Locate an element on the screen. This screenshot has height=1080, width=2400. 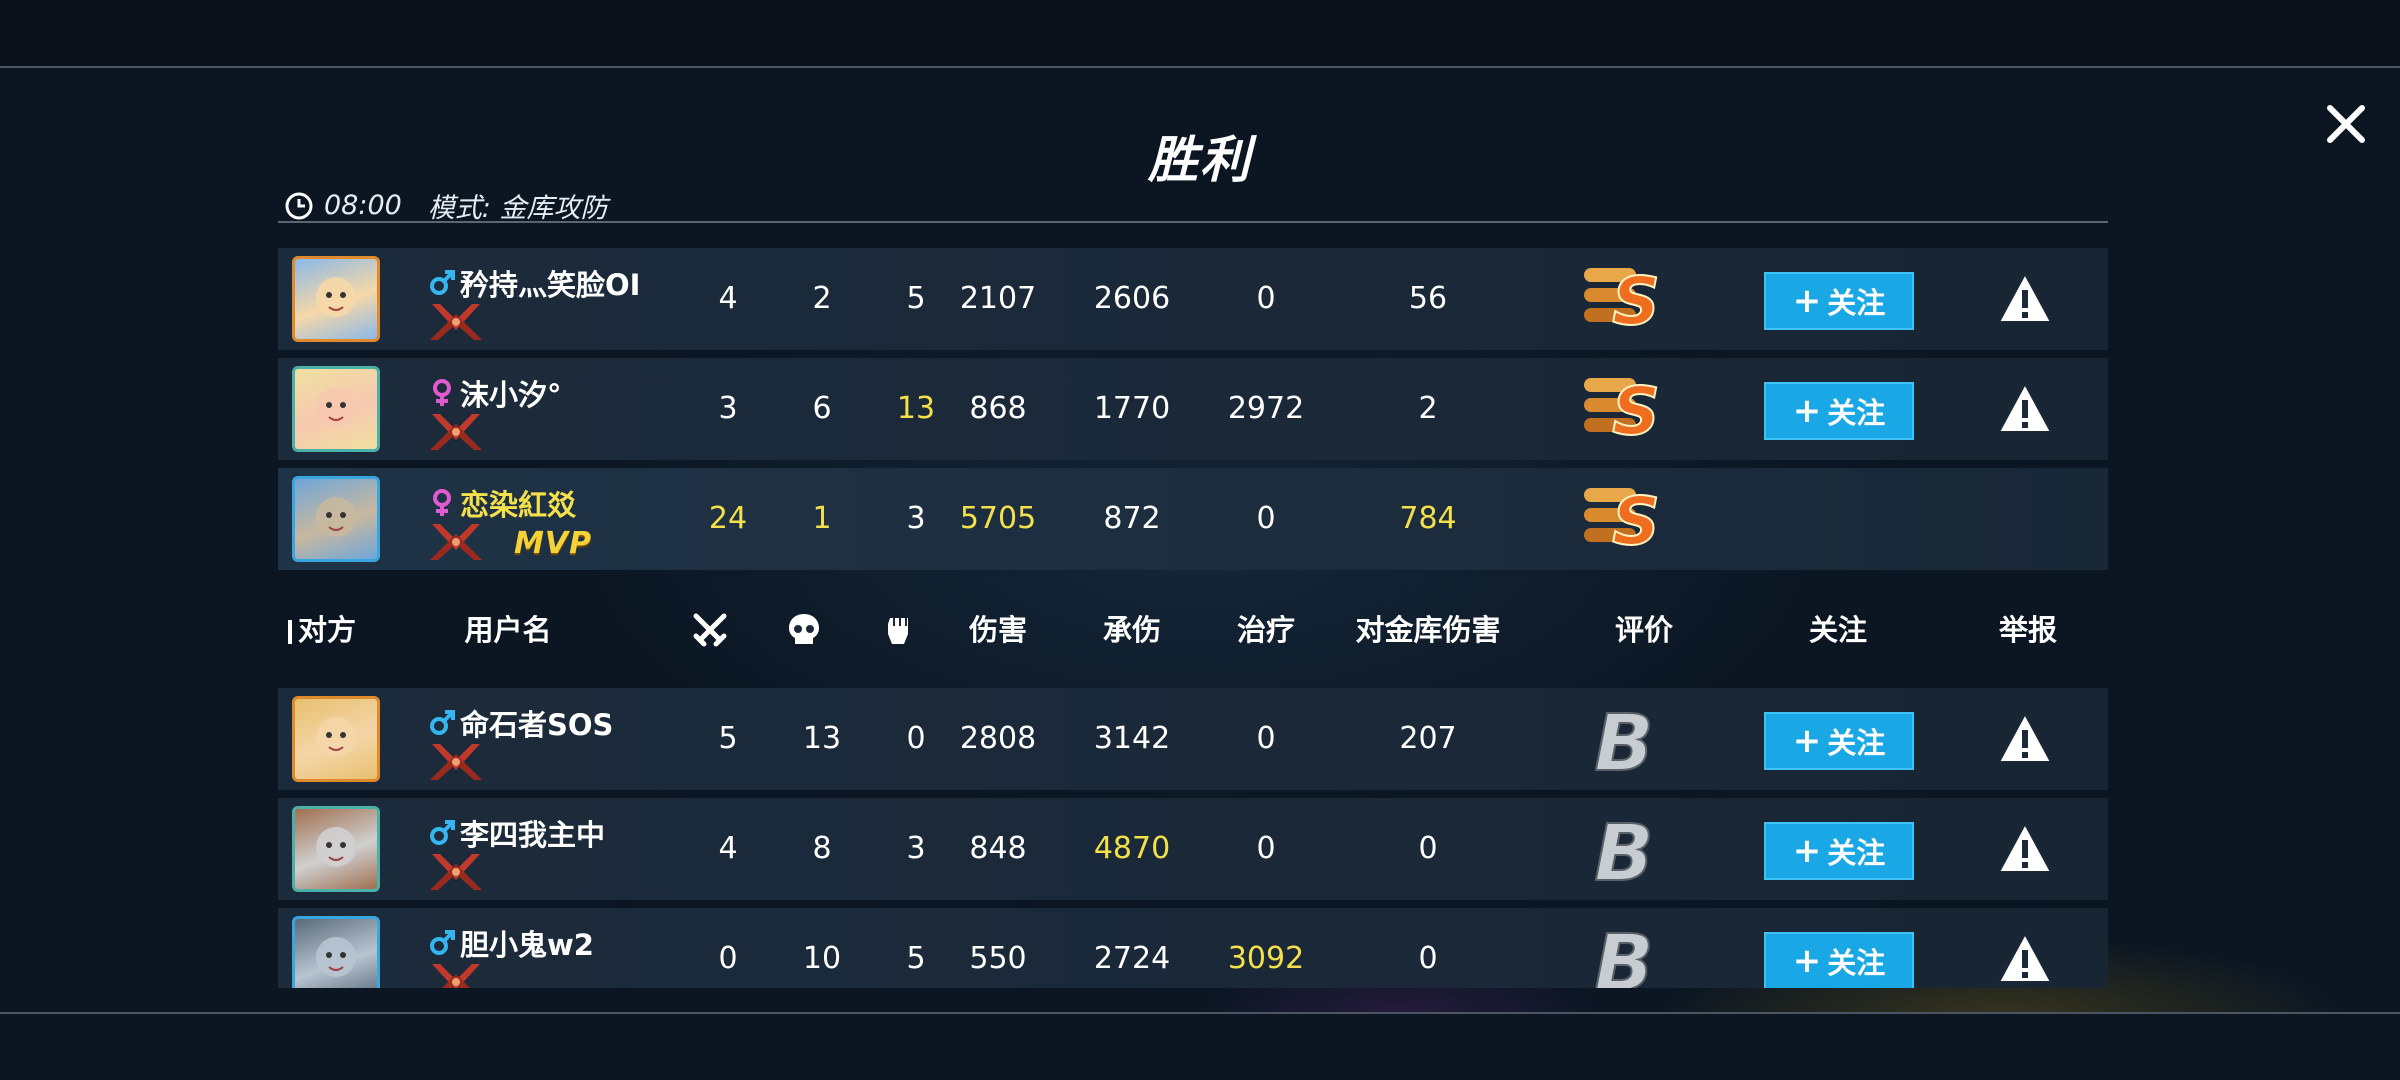
bottom-divider is located at coordinates (1200, 1013).